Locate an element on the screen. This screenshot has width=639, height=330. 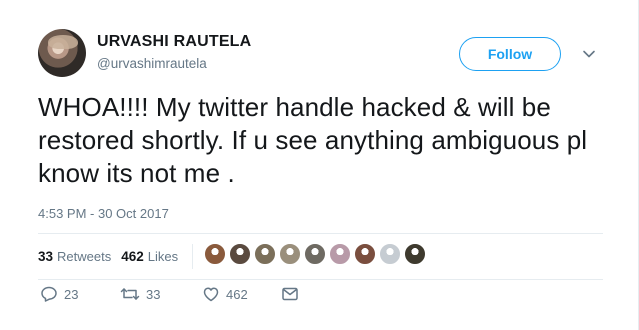
follow-button: Follow is located at coordinates (510, 54).